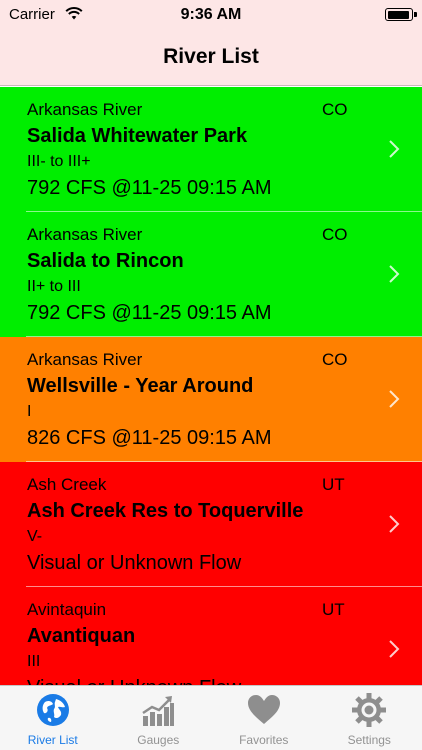 This screenshot has width=422, height=750. I want to click on section-name: Ash Creek Res to Toquerville, so click(165, 511).